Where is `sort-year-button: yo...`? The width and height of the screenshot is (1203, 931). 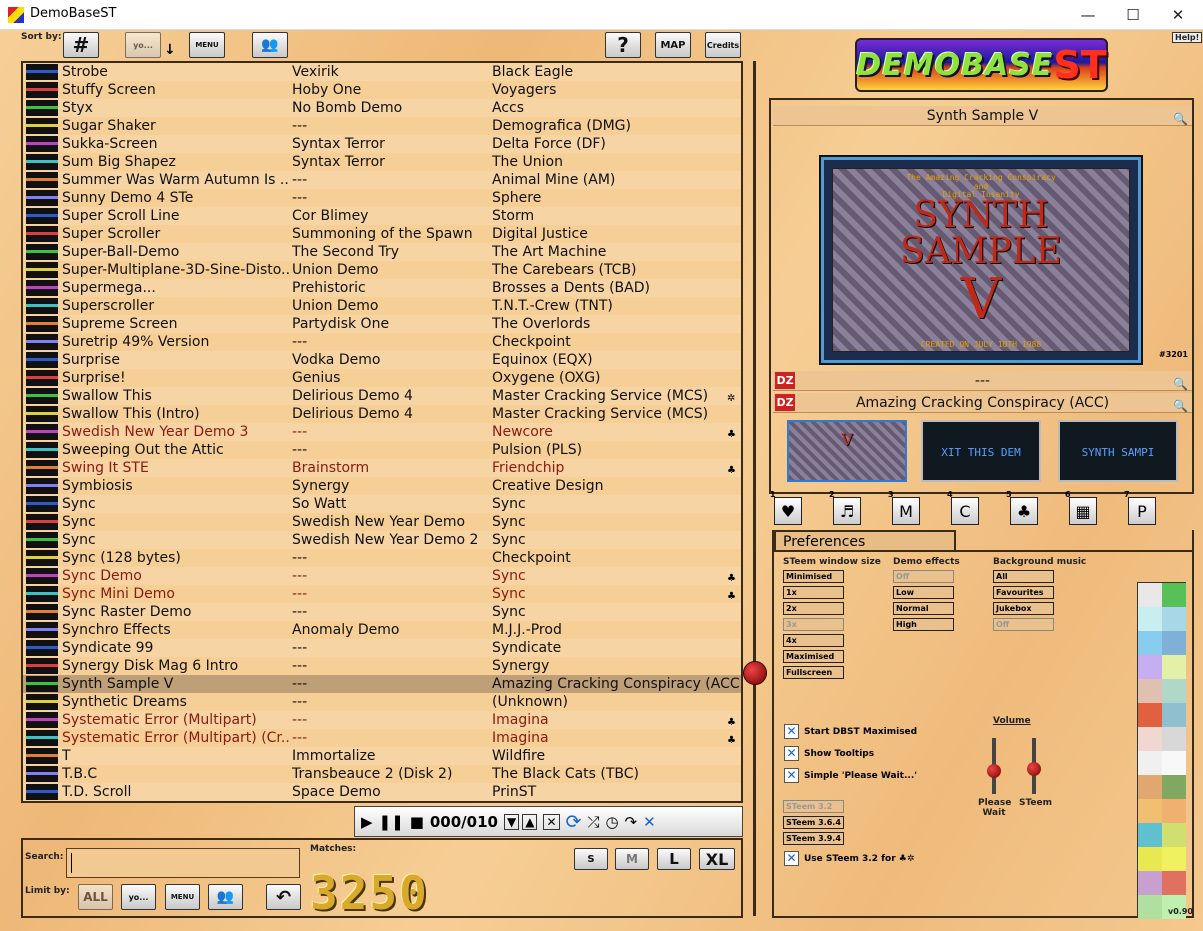 sort-year-button: yo... is located at coordinates (143, 45).